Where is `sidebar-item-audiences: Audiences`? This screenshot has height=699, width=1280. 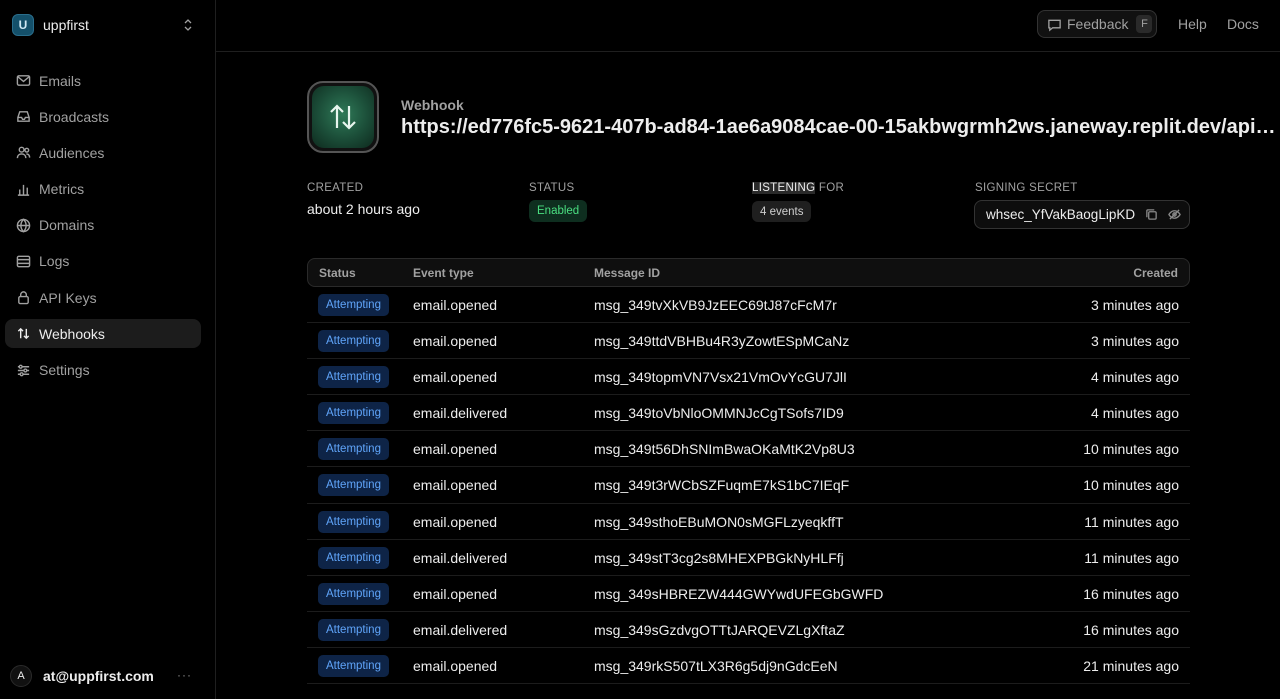
sidebar-item-audiences: Audiences is located at coordinates (103, 152).